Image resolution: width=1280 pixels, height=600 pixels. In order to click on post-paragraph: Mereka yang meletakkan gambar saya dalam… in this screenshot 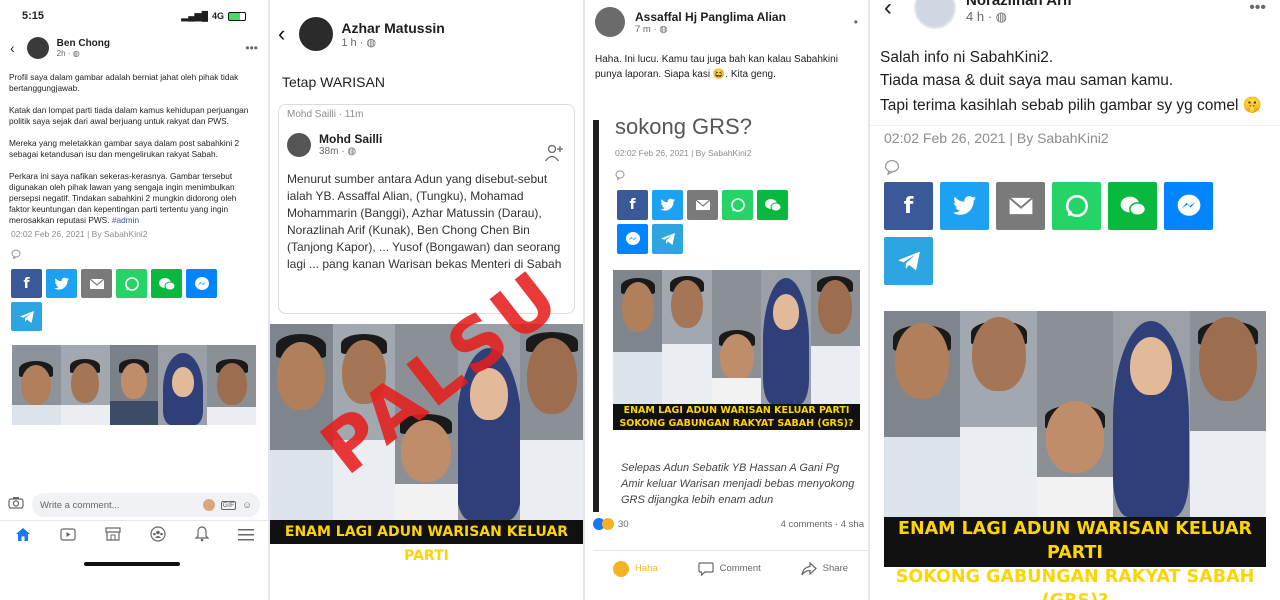, I will do `click(124, 148)`.